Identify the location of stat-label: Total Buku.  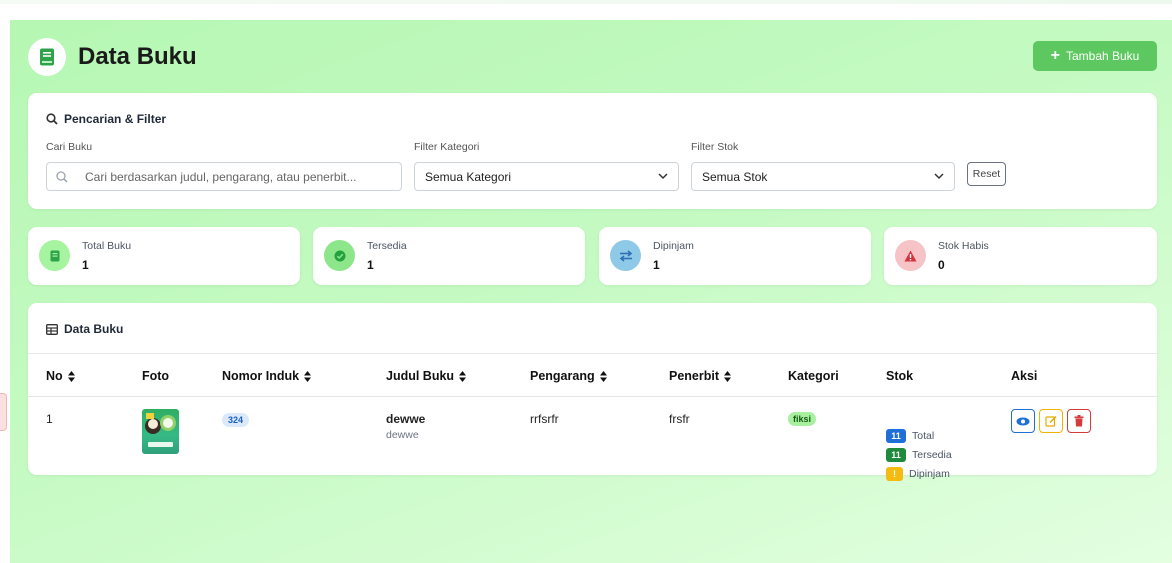
(107, 246).